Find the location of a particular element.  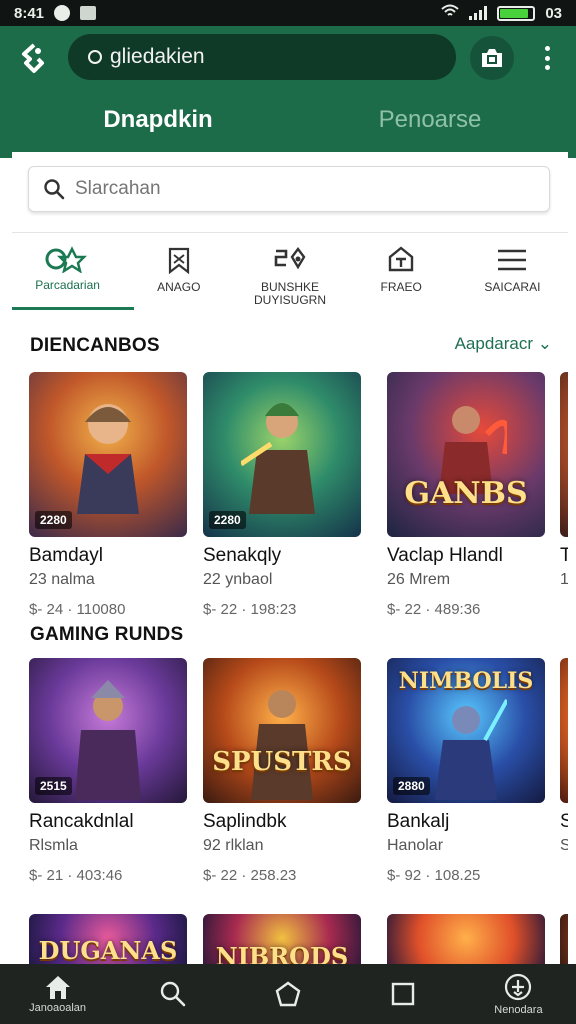

game-art-logo: DUGANAS is located at coordinates (108, 950).